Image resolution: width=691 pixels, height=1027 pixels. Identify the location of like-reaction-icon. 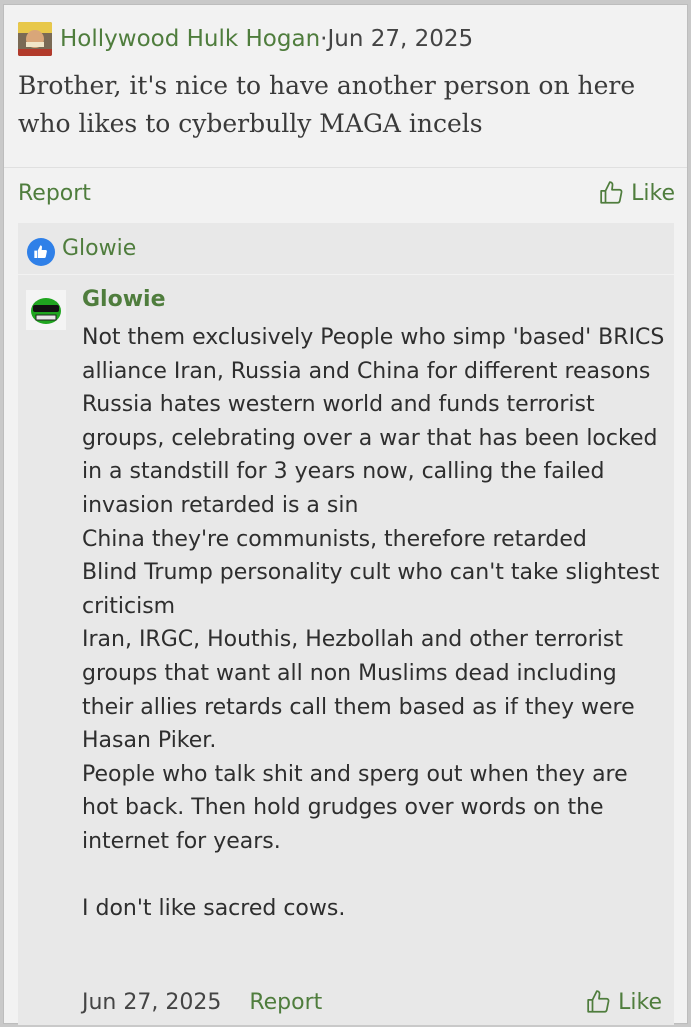
(41, 251).